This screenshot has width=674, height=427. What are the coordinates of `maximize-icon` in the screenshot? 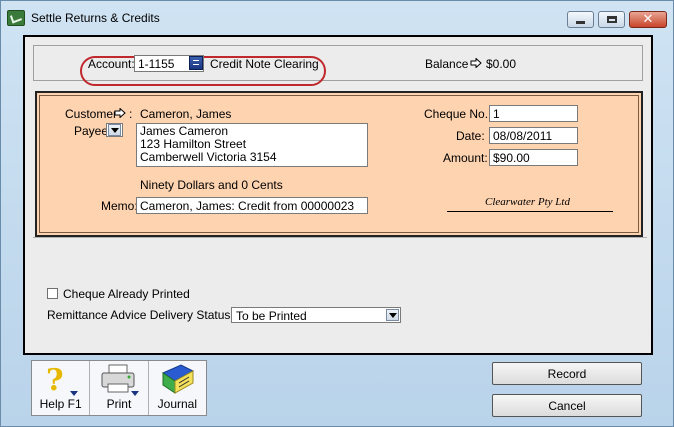 It's located at (611, 19).